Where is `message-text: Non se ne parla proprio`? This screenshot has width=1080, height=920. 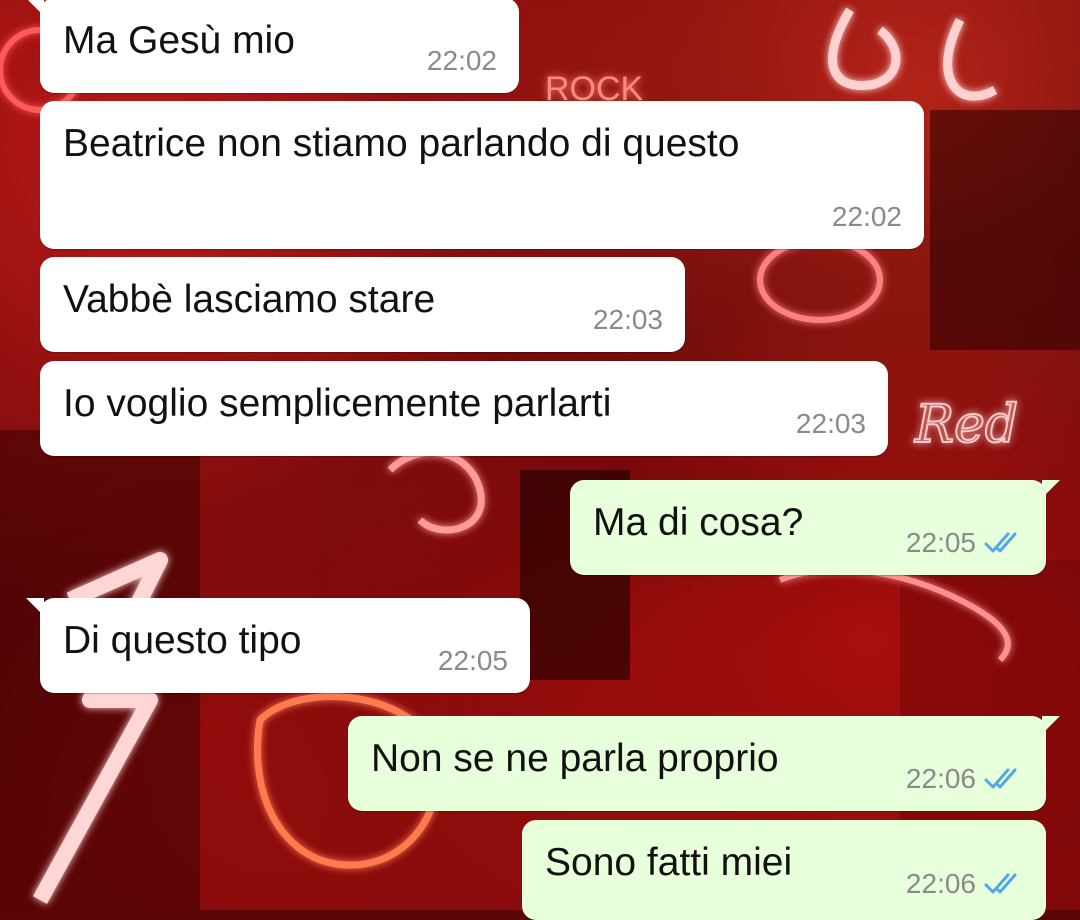
message-text: Non se ne parla proprio is located at coordinates (575, 758).